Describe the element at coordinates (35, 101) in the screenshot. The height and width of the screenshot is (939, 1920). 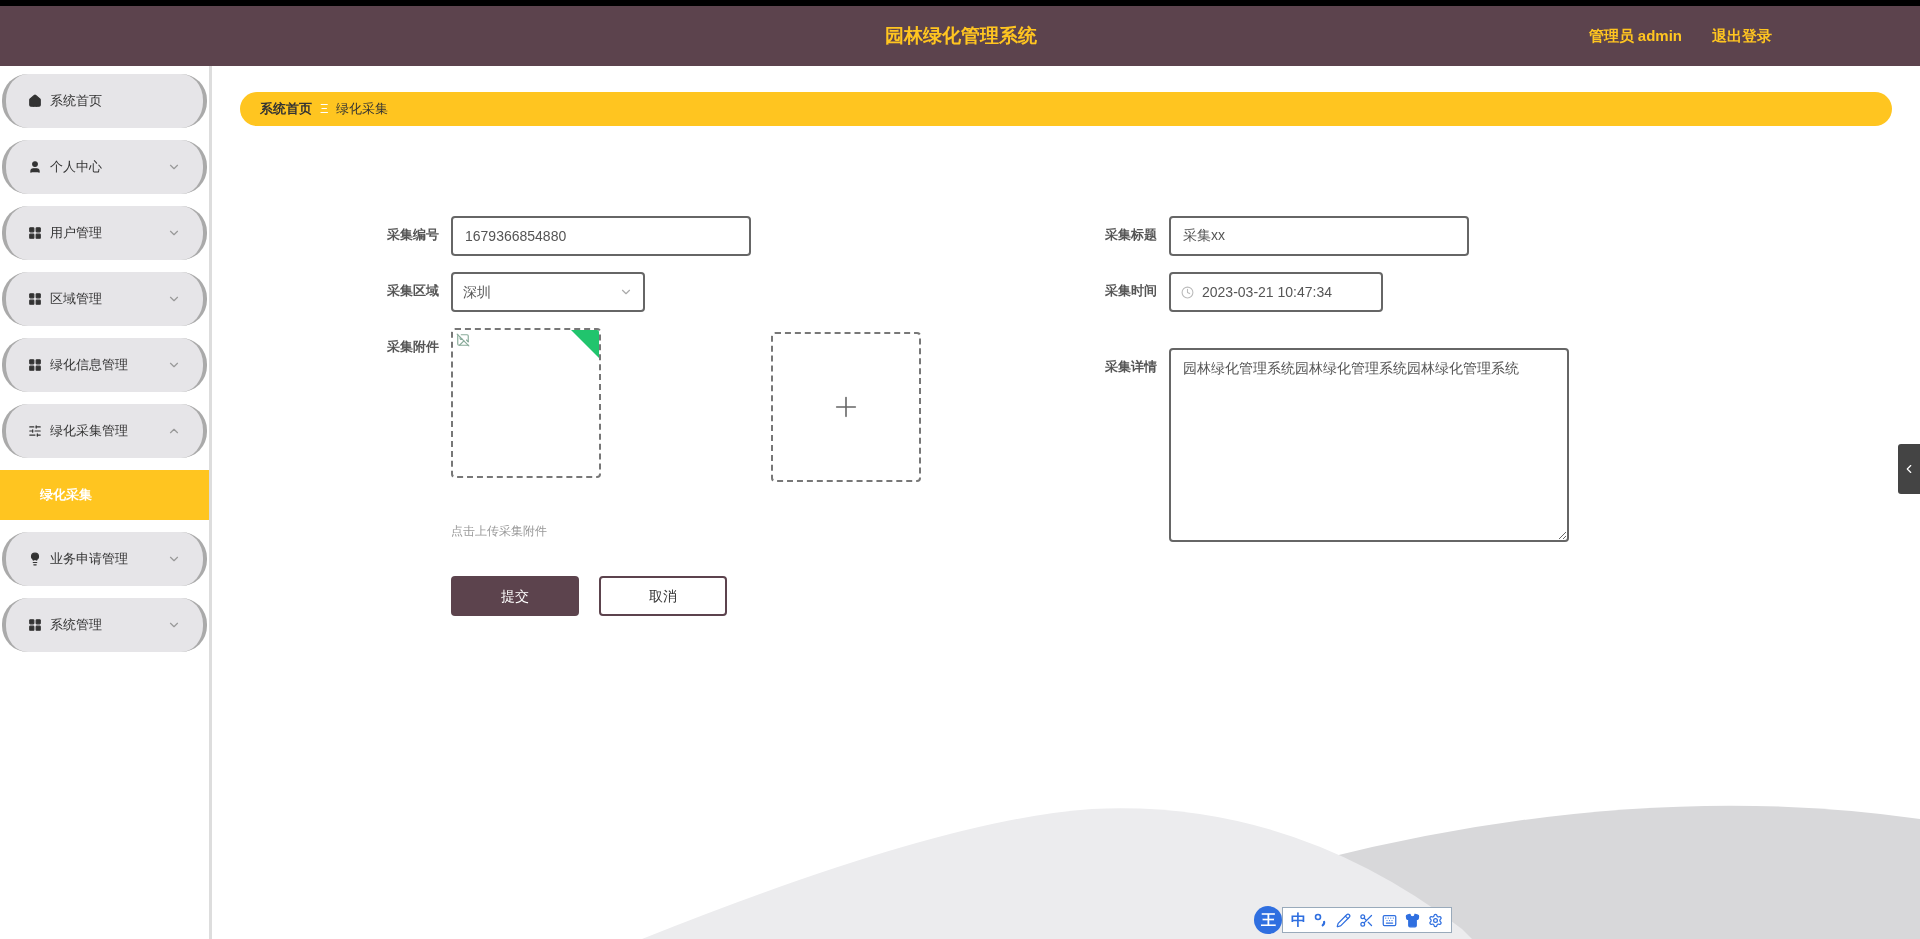
I see `home-icon` at that location.